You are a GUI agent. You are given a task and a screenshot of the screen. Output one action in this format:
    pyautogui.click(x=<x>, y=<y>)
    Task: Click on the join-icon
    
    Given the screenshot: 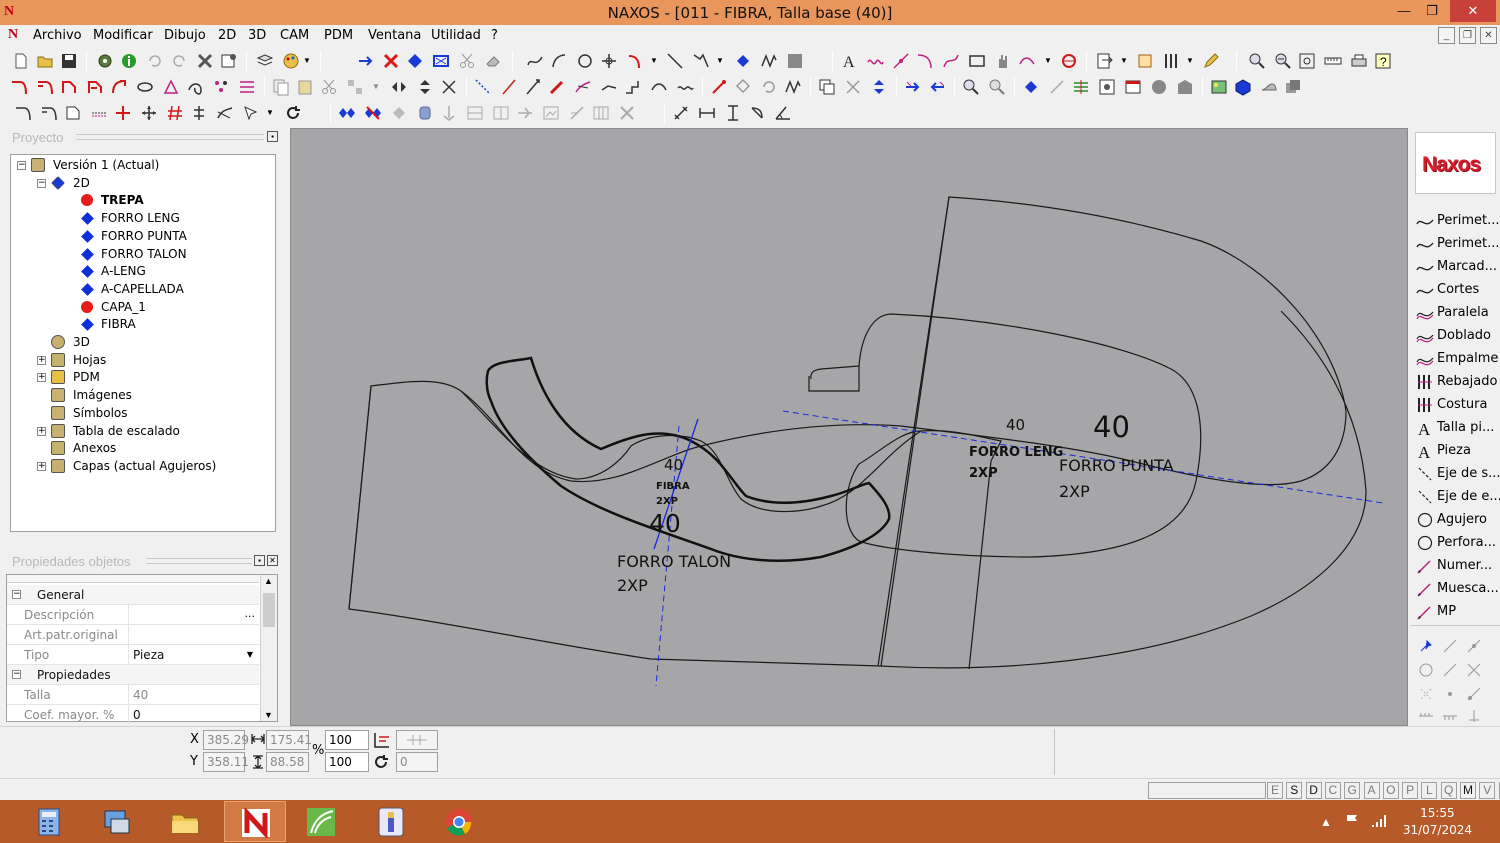 What is the action you would take?
    pyautogui.click(x=609, y=87)
    